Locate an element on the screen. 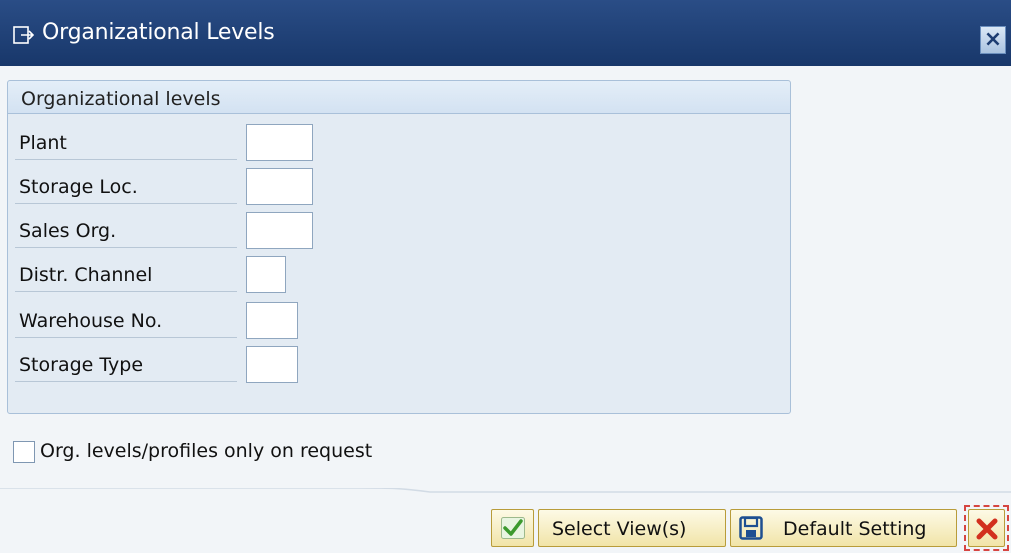 This screenshot has height=553, width=1011. storage-type-label: Storage Type is located at coordinates (126, 363).